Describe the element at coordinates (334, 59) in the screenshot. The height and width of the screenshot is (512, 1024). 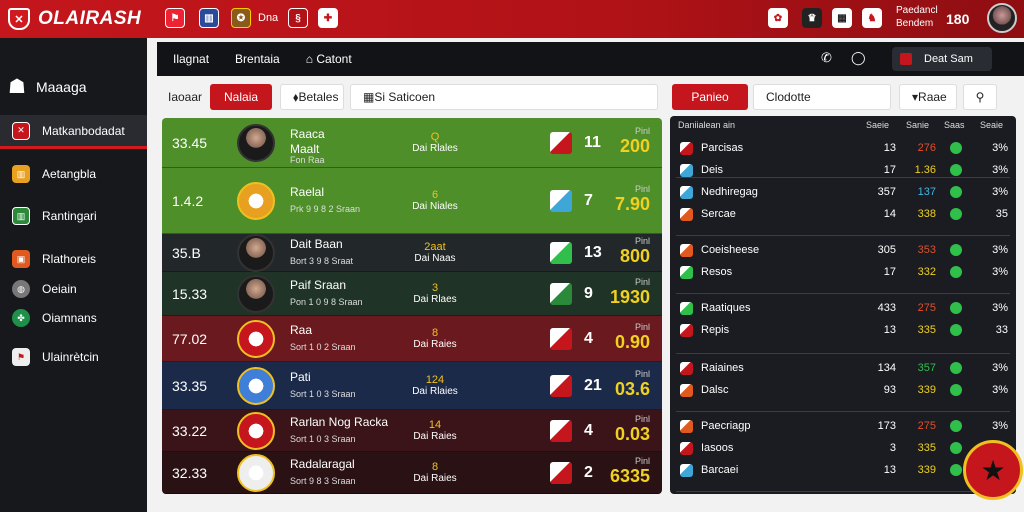
I see `tab-catont-label: Catont` at that location.